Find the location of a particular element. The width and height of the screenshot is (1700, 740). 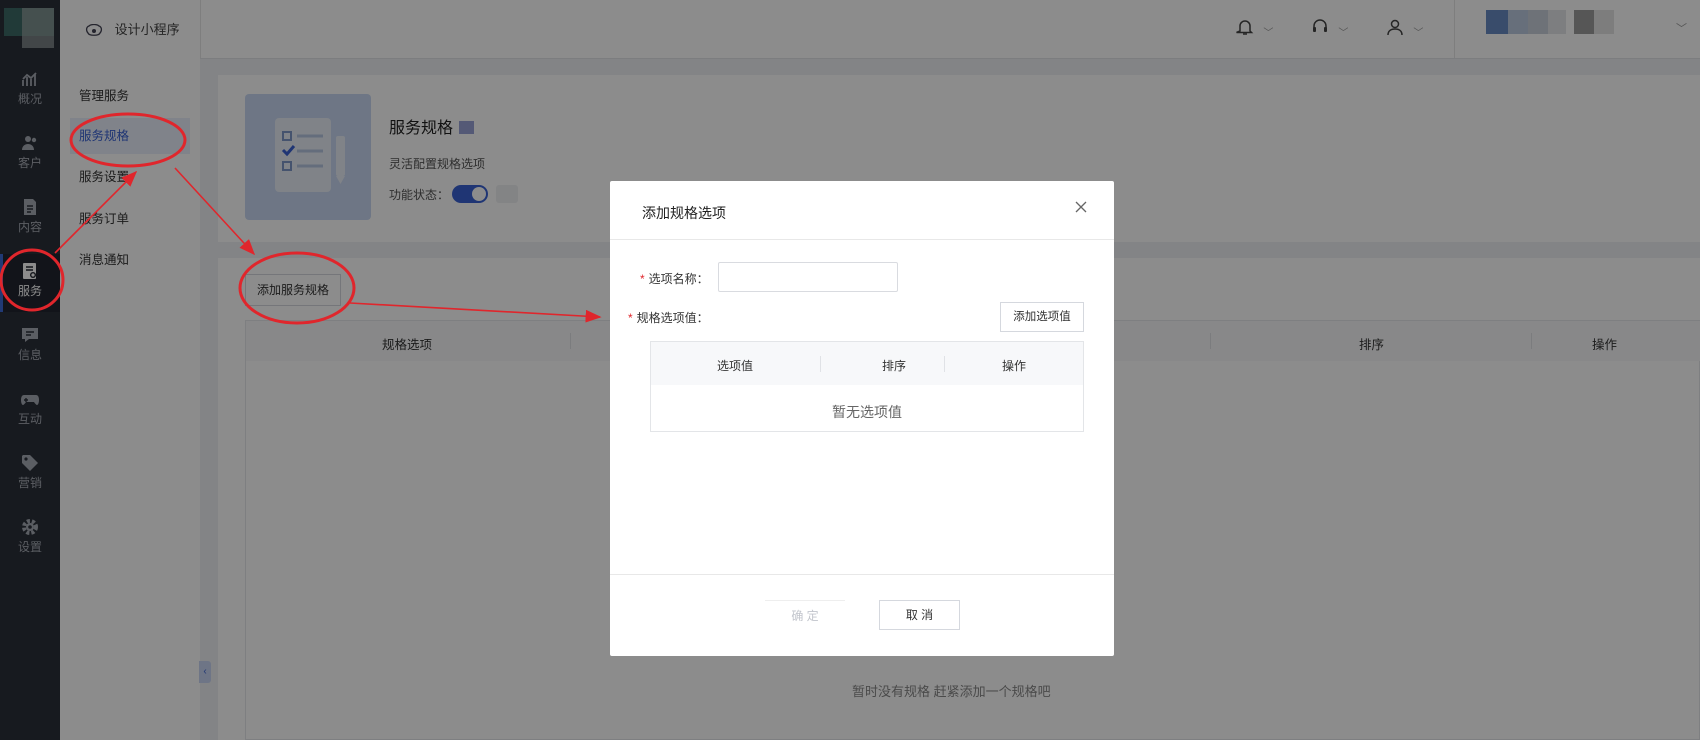

option-values-label-text: 规格选项值： is located at coordinates (672, 318).